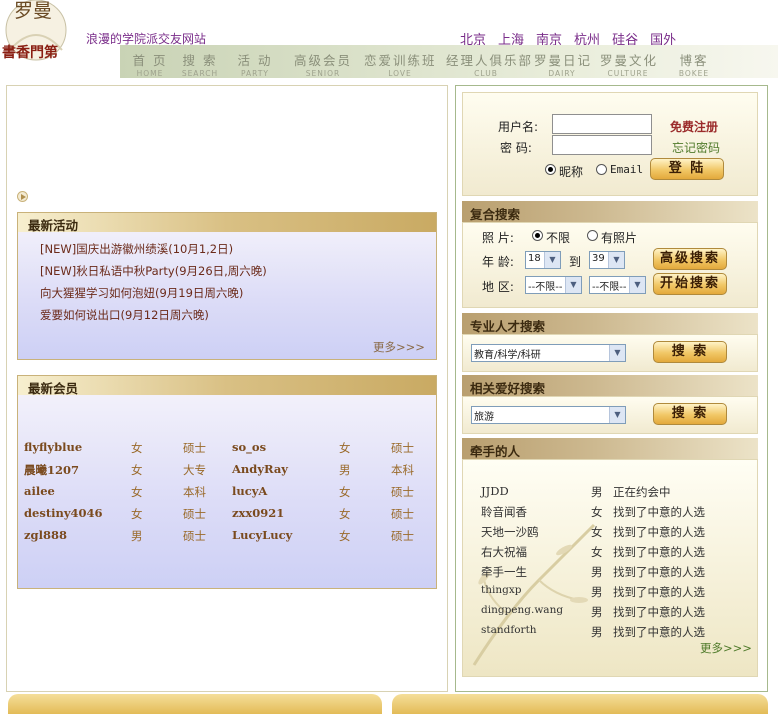  I want to click on photo-any-label: 不限, so click(558, 238).